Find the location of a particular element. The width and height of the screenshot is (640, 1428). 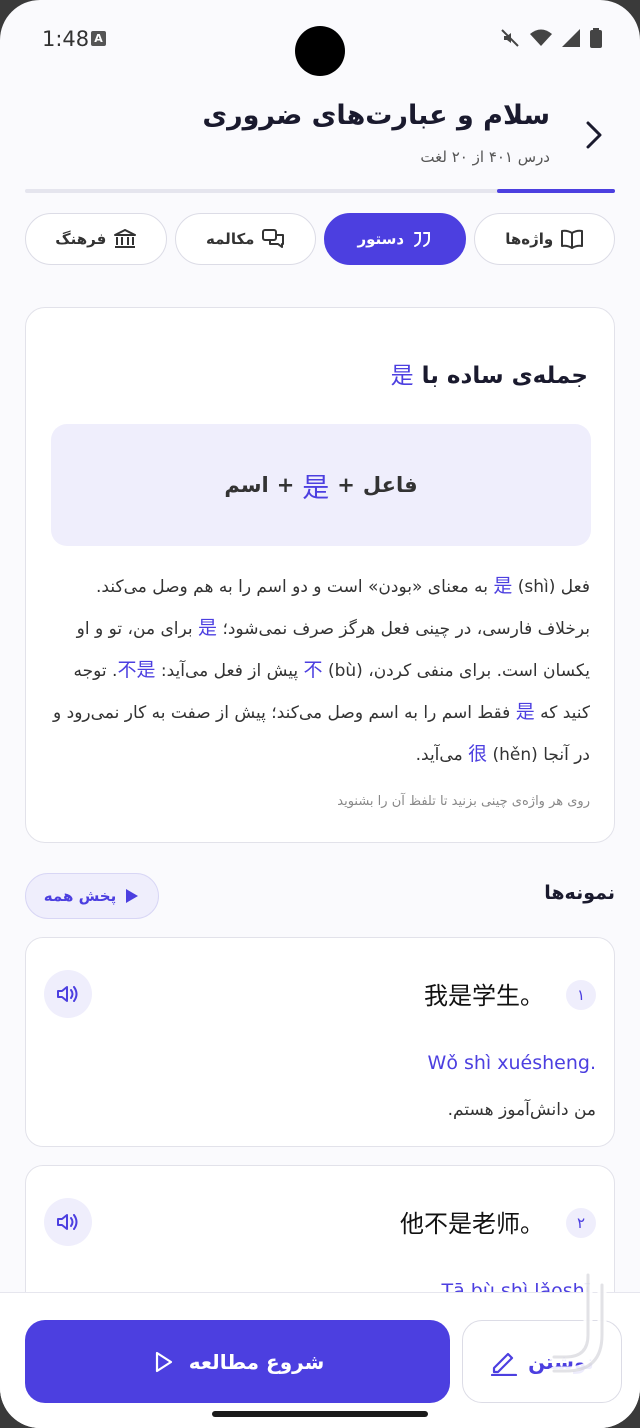

tab-label: واژه‌ها is located at coordinates (529, 239).